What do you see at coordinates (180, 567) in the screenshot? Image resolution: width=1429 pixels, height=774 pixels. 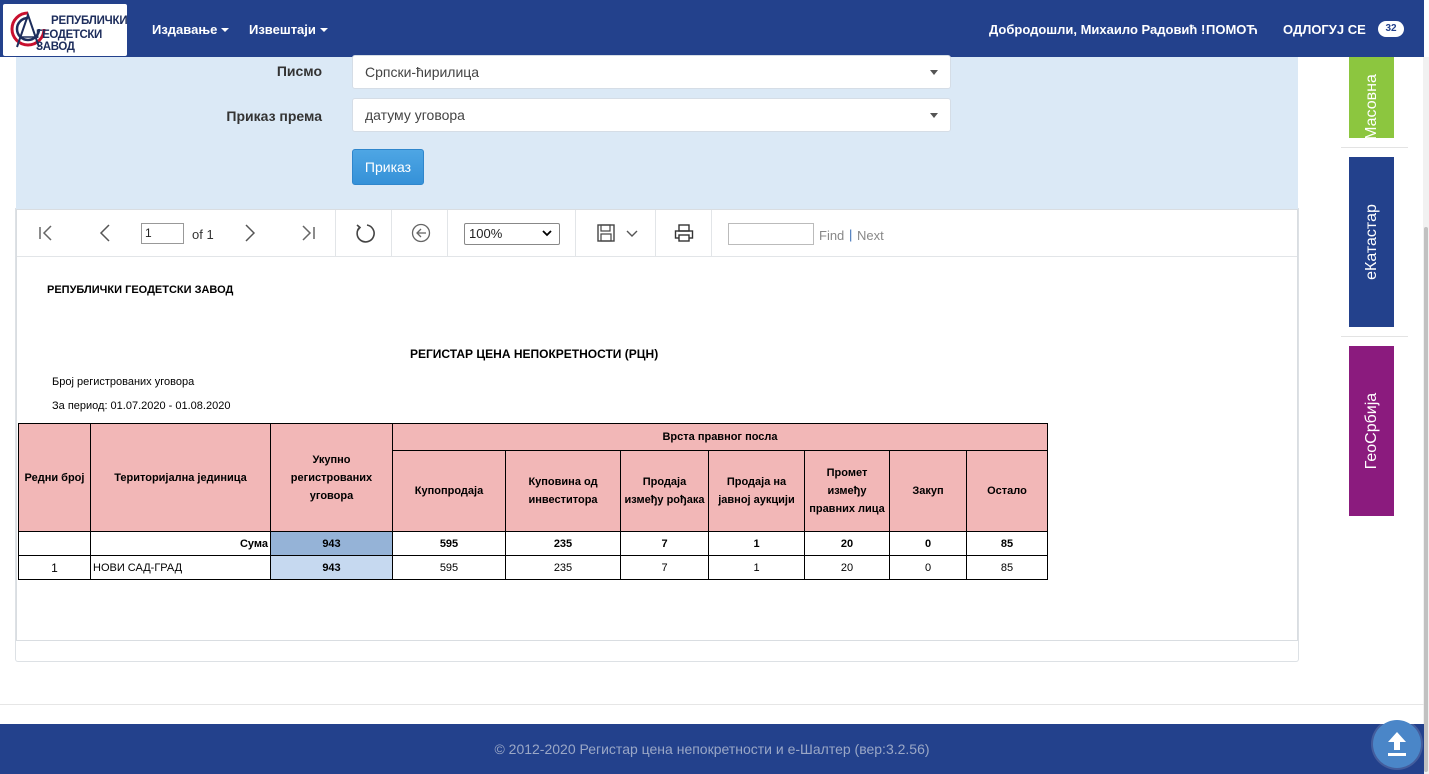 I see `row-unit: НОВИ САД-ГРАД` at bounding box center [180, 567].